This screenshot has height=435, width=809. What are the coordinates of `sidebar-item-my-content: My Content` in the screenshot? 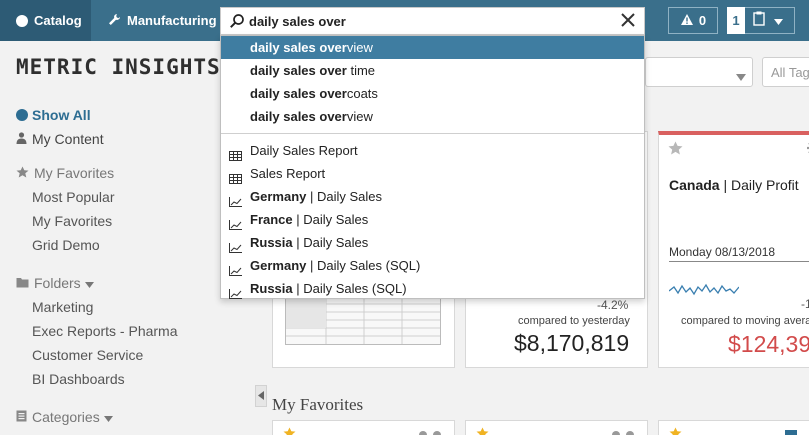 It's located at (60, 139).